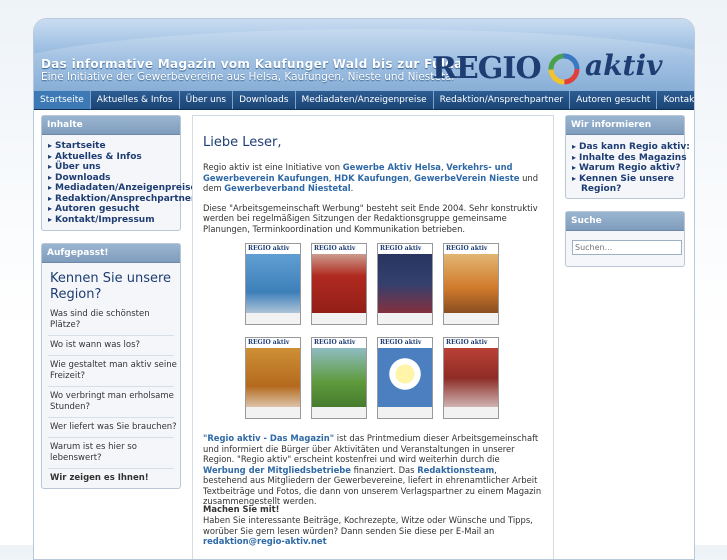 The image size is (727, 560). I want to click on question-item: Wie gestaltet man aktiv seine Freizeit?, so click(113, 370).